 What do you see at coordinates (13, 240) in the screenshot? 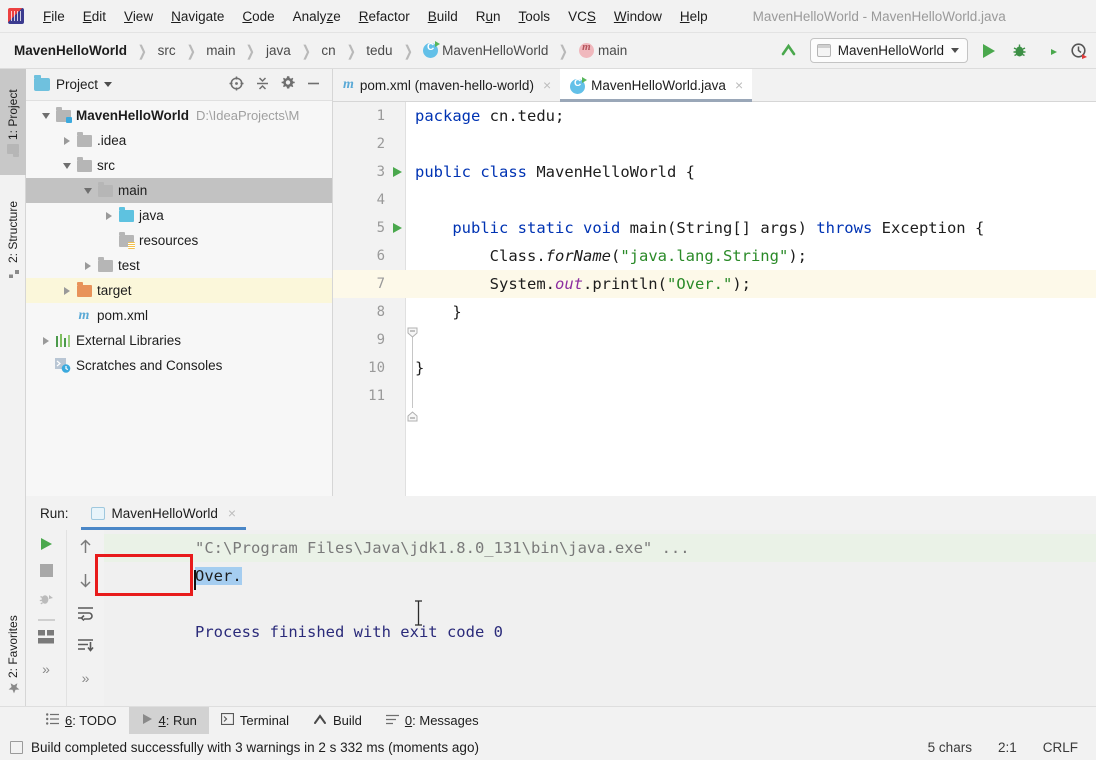
I see `sidebar-item-structure: 2: Structure` at bounding box center [13, 240].